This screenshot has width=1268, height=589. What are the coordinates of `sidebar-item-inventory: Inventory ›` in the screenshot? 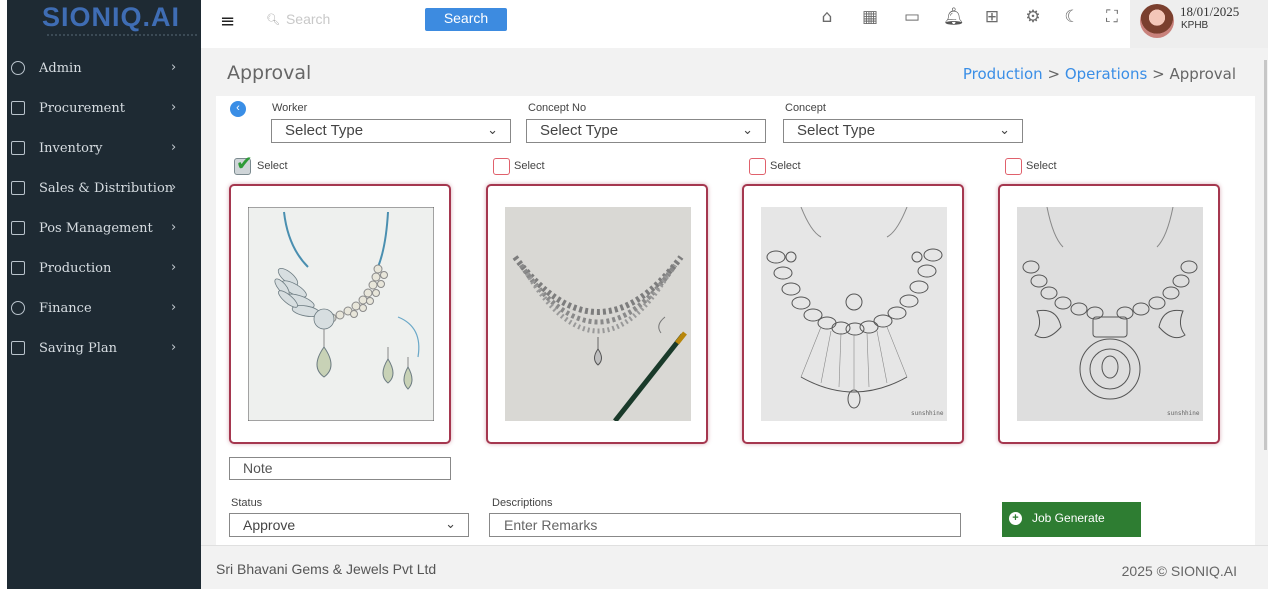 It's located at (104, 148).